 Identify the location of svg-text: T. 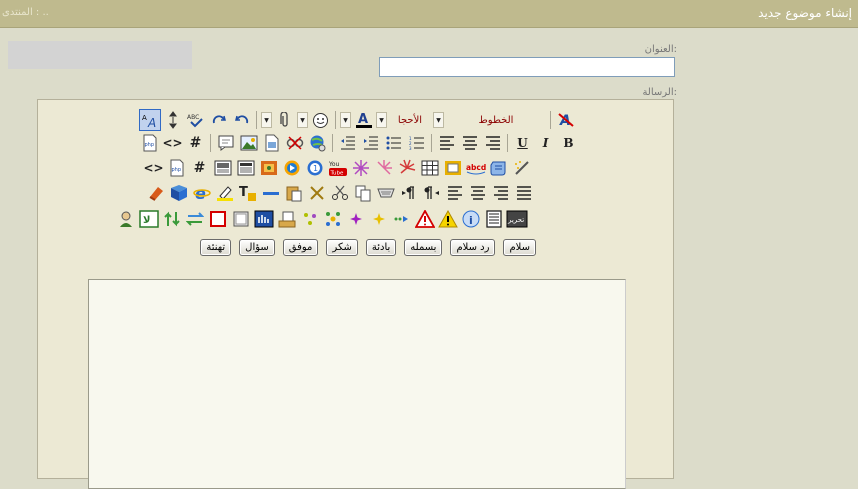
(243, 192).